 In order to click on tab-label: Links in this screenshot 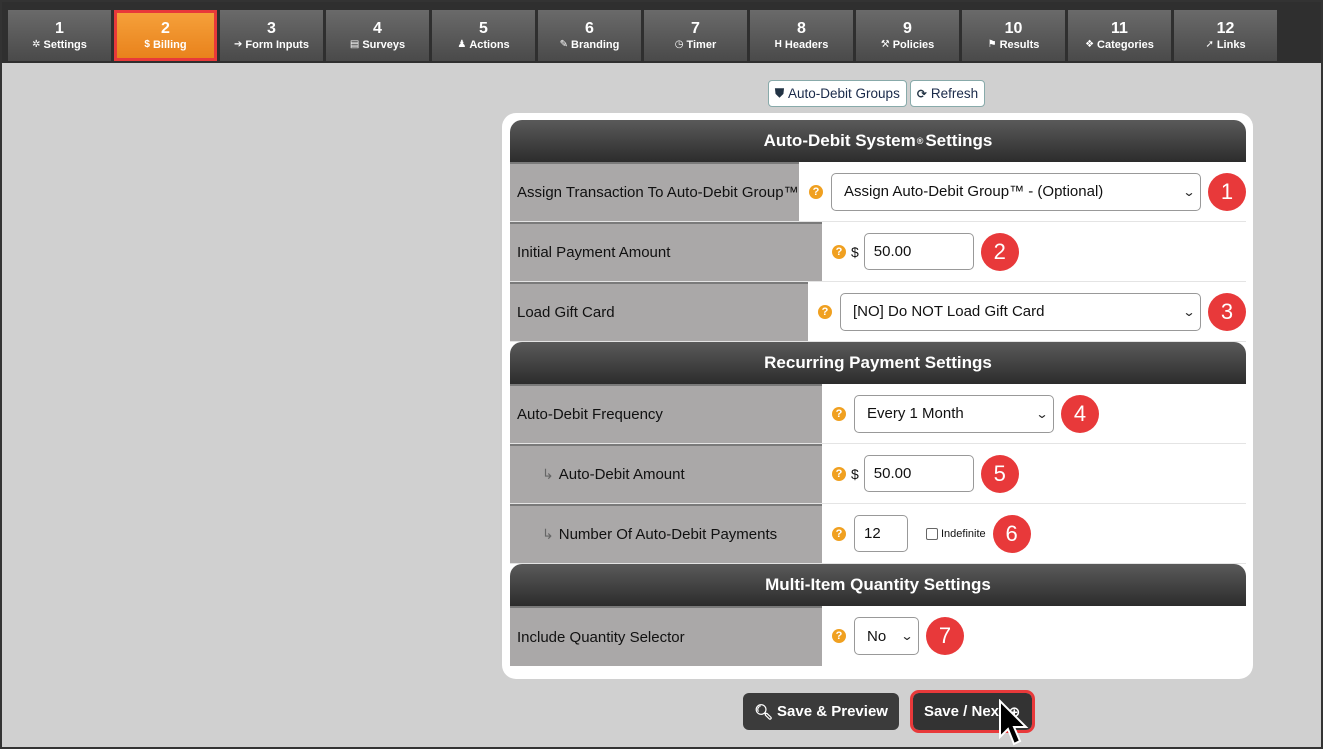, I will do `click(1231, 44)`.